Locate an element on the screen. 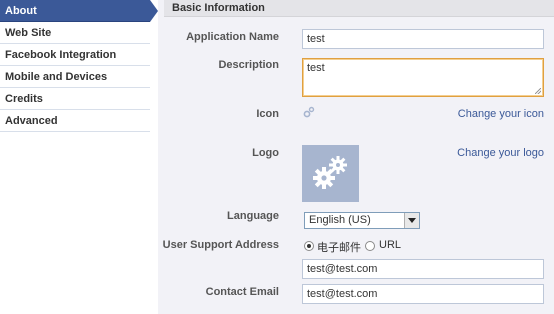 This screenshot has width=554, height=314. change-logo-link: Change your logo is located at coordinates (500, 153).